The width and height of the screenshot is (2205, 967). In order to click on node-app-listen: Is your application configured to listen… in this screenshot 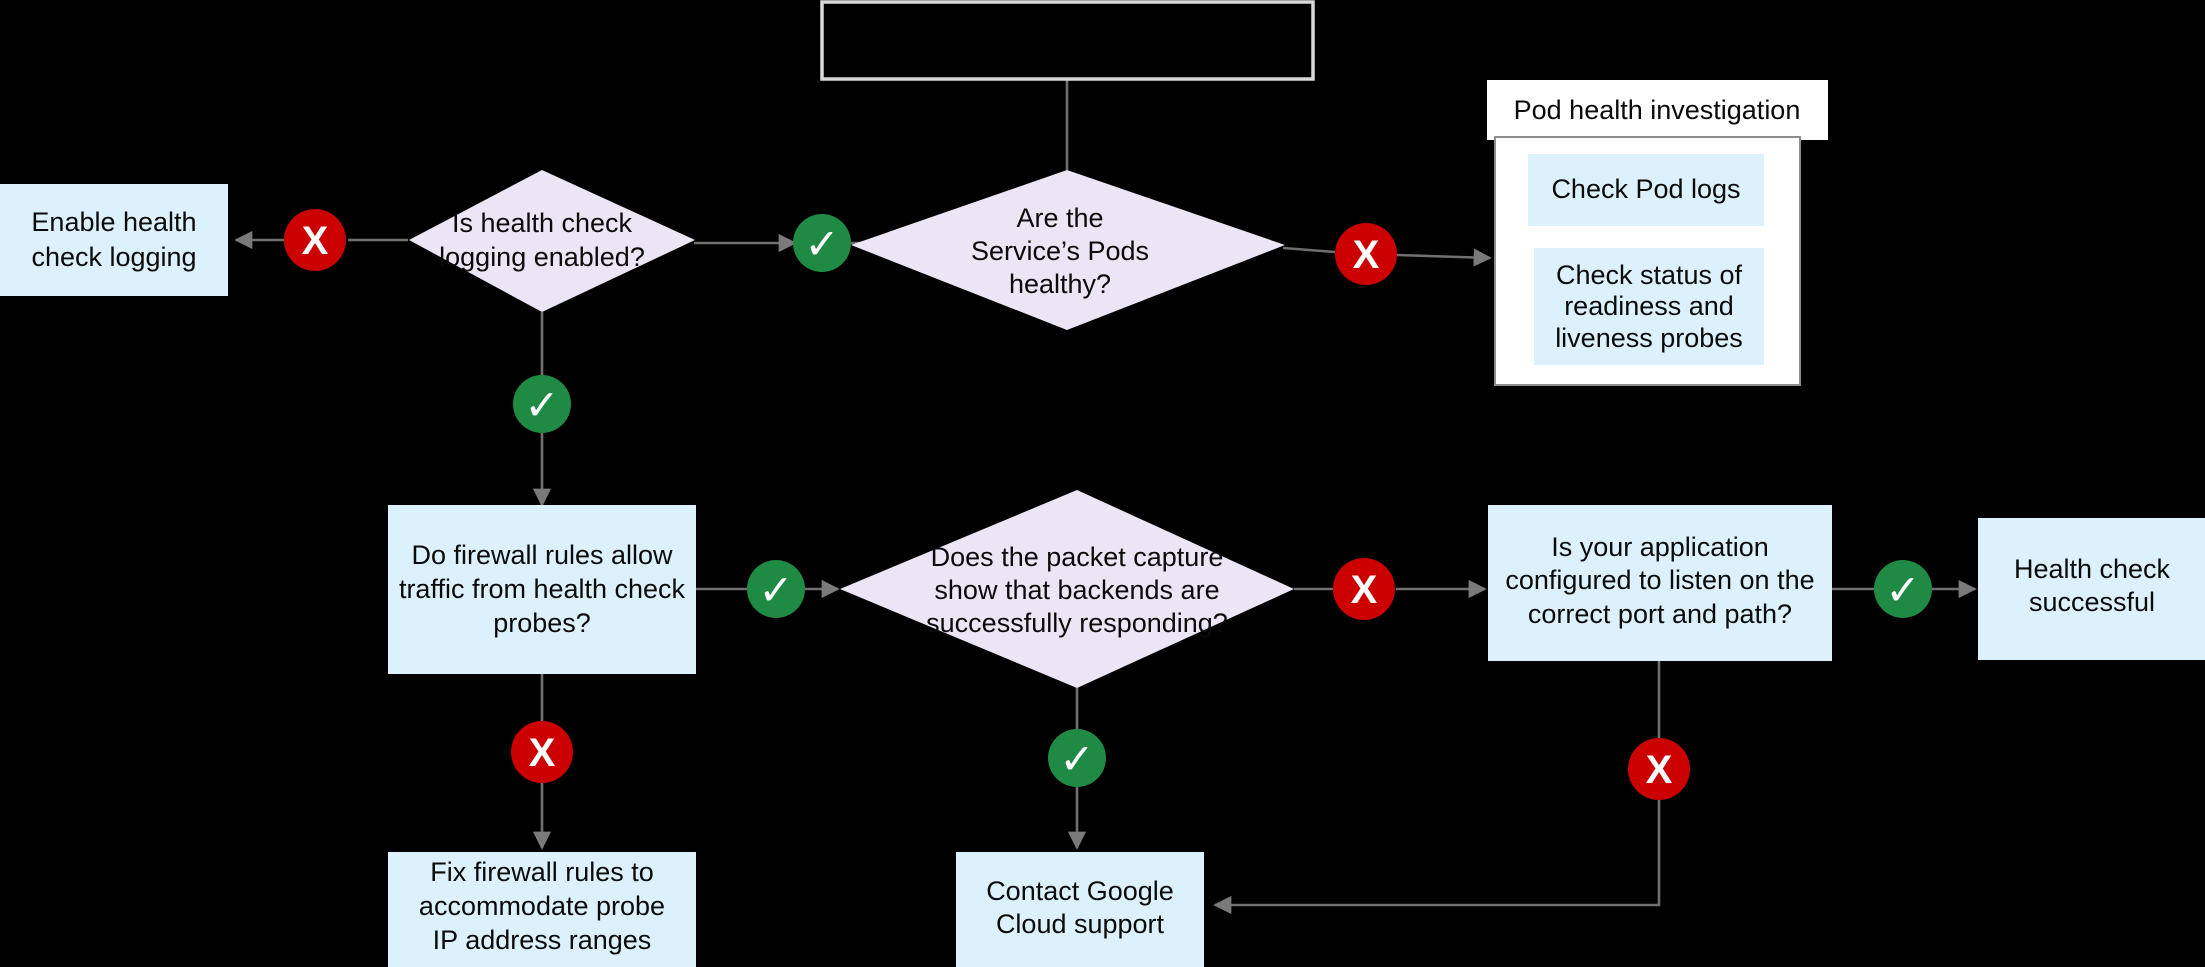, I will do `click(1660, 583)`.